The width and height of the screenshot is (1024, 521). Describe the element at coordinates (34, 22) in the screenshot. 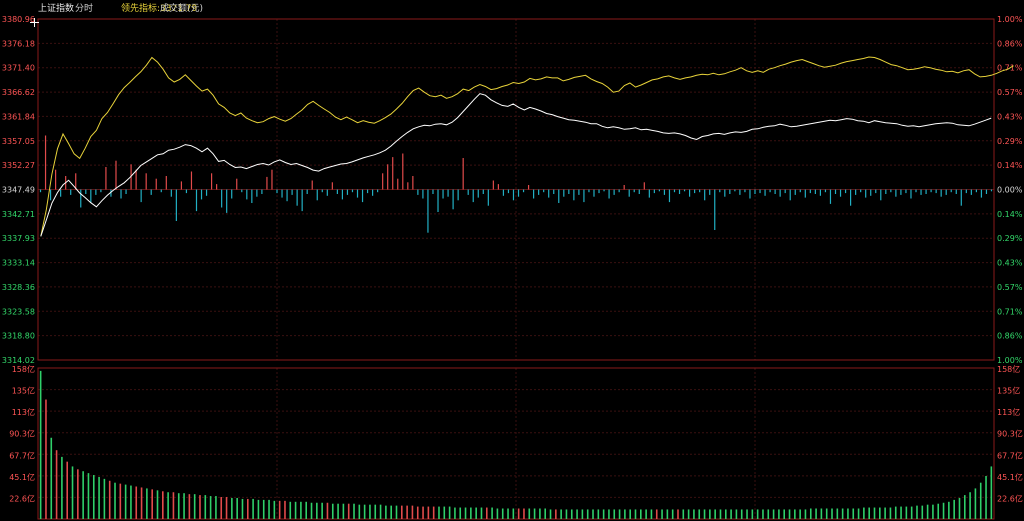

I see `crosshair-cursor-icon` at that location.